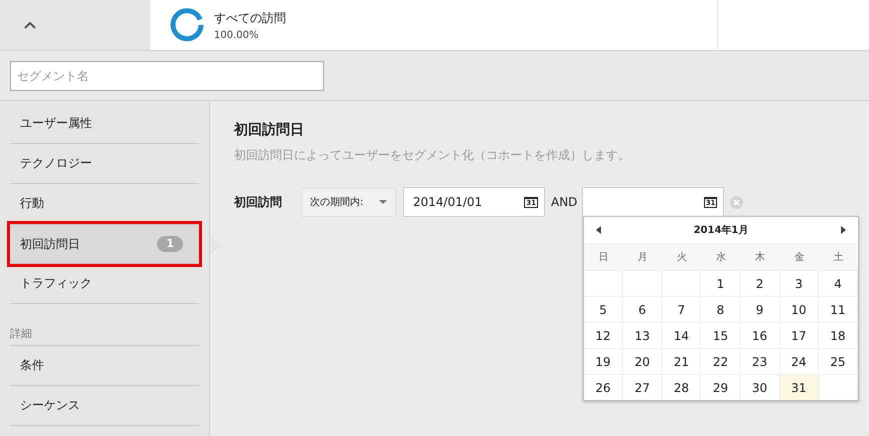 This screenshot has width=869, height=436. I want to click on calendar-day: 18, so click(838, 335).